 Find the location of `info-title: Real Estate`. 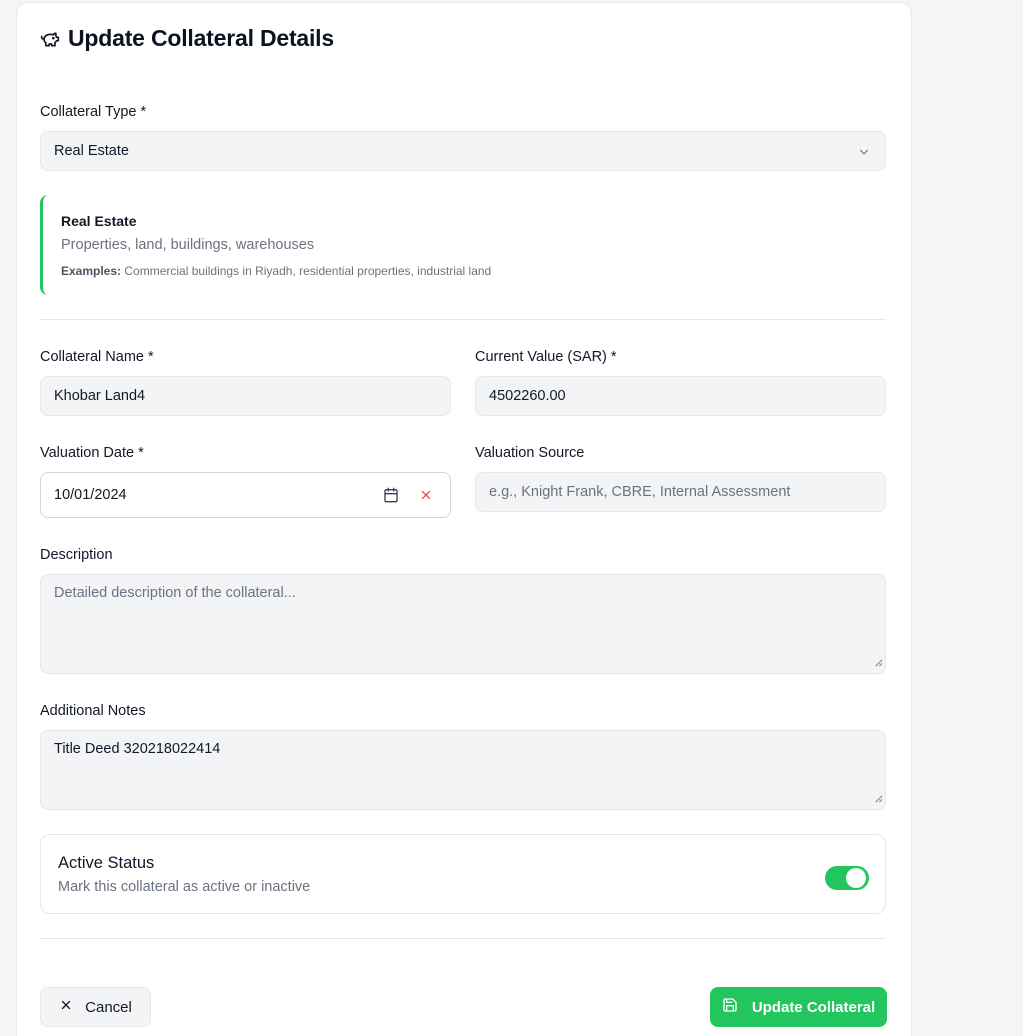

info-title: Real Estate is located at coordinates (99, 221).